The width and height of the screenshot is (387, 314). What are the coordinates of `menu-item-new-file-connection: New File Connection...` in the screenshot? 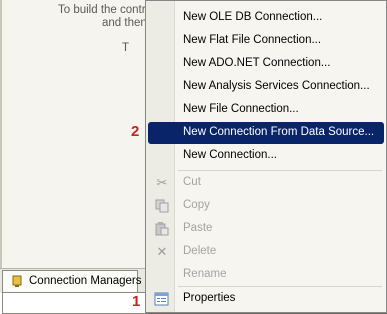 It's located at (266, 110).